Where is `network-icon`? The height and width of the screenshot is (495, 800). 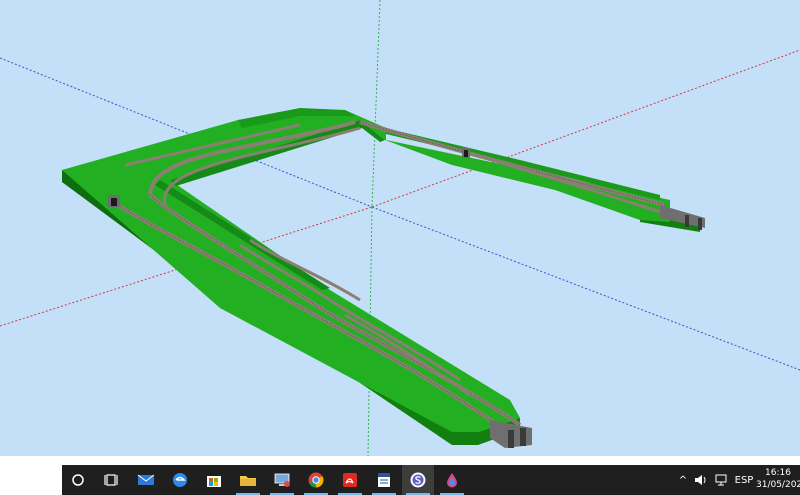 network-icon is located at coordinates (721, 480).